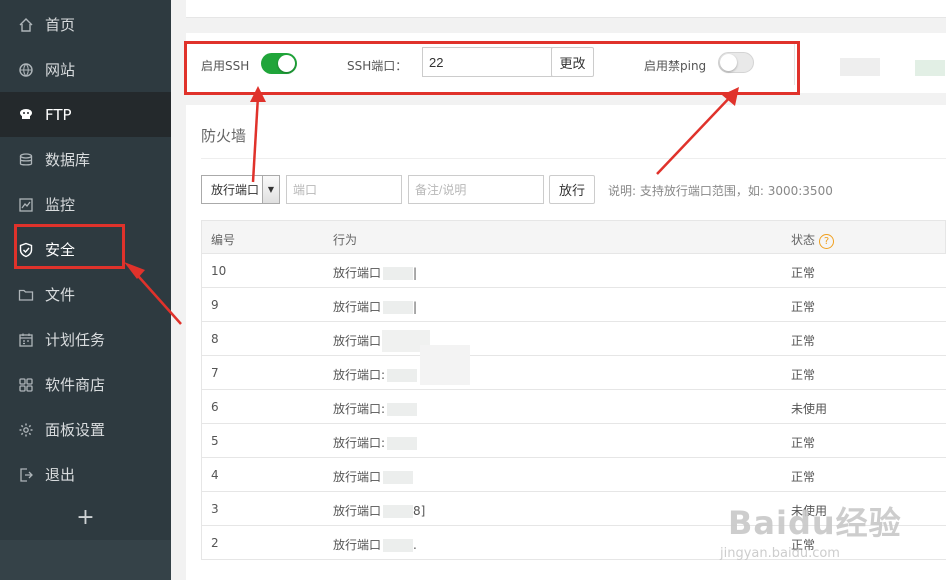  Describe the element at coordinates (26, 250) in the screenshot. I see `shield-icon` at that location.